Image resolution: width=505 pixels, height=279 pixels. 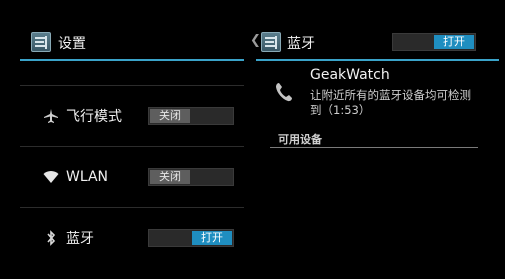 I want to click on wifi-icon, so click(x=51, y=177).